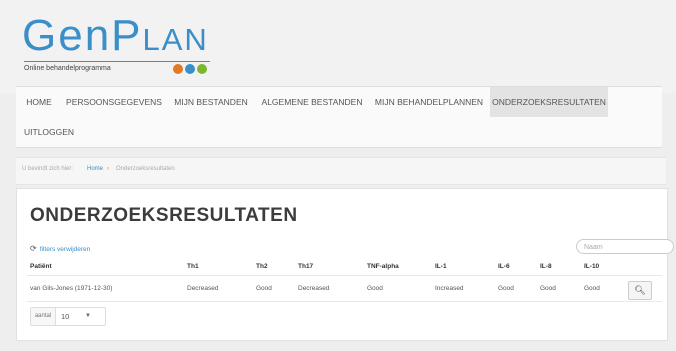 Image resolution: width=676 pixels, height=351 pixels. Describe the element at coordinates (592, 288) in the screenshot. I see `cell-il-10: Good` at that location.